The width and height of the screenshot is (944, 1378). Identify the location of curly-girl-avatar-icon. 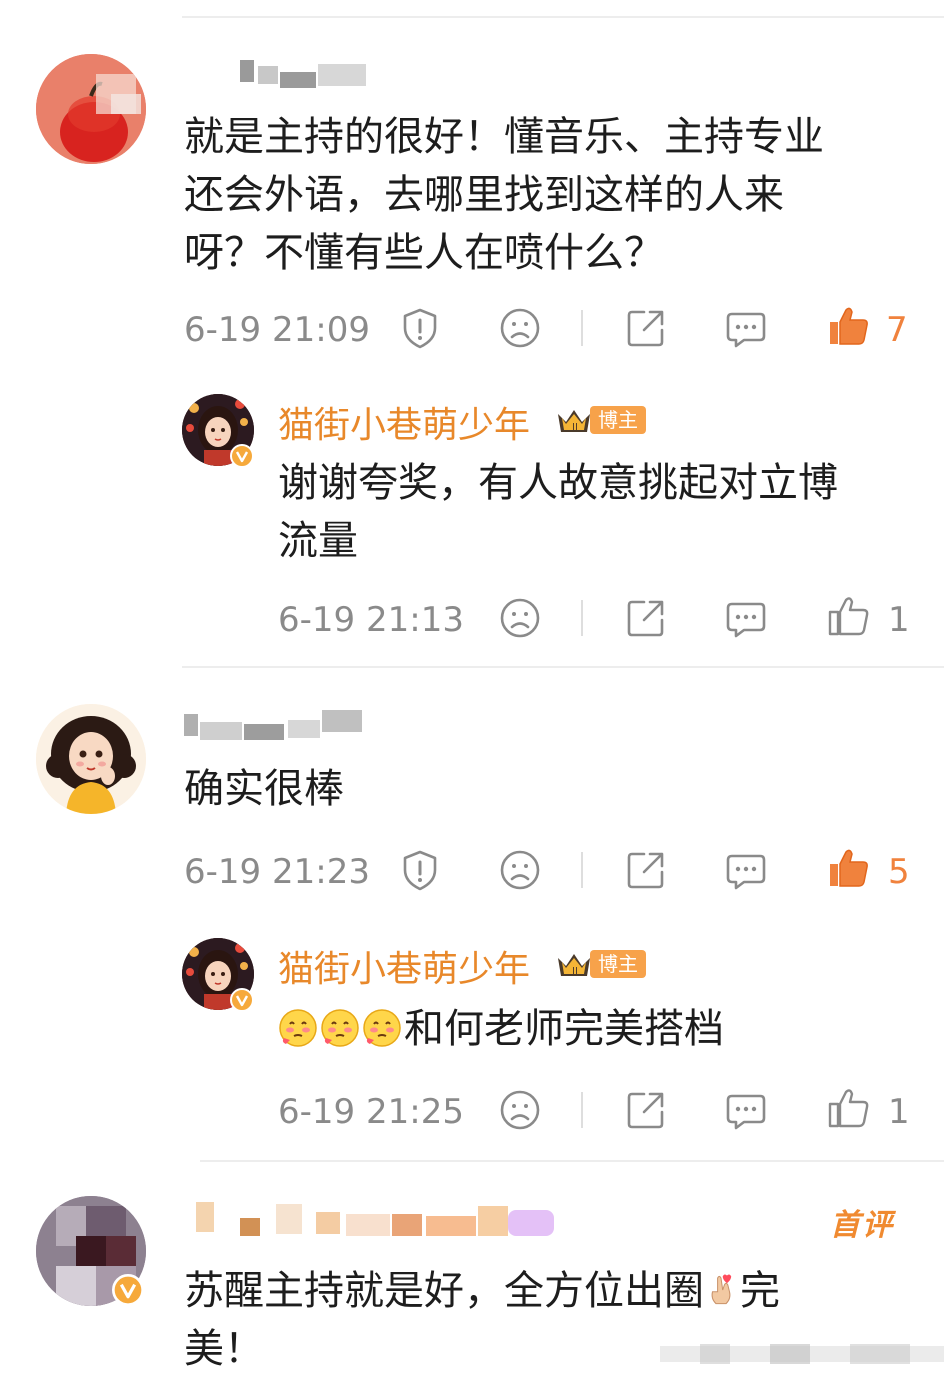
(91, 759).